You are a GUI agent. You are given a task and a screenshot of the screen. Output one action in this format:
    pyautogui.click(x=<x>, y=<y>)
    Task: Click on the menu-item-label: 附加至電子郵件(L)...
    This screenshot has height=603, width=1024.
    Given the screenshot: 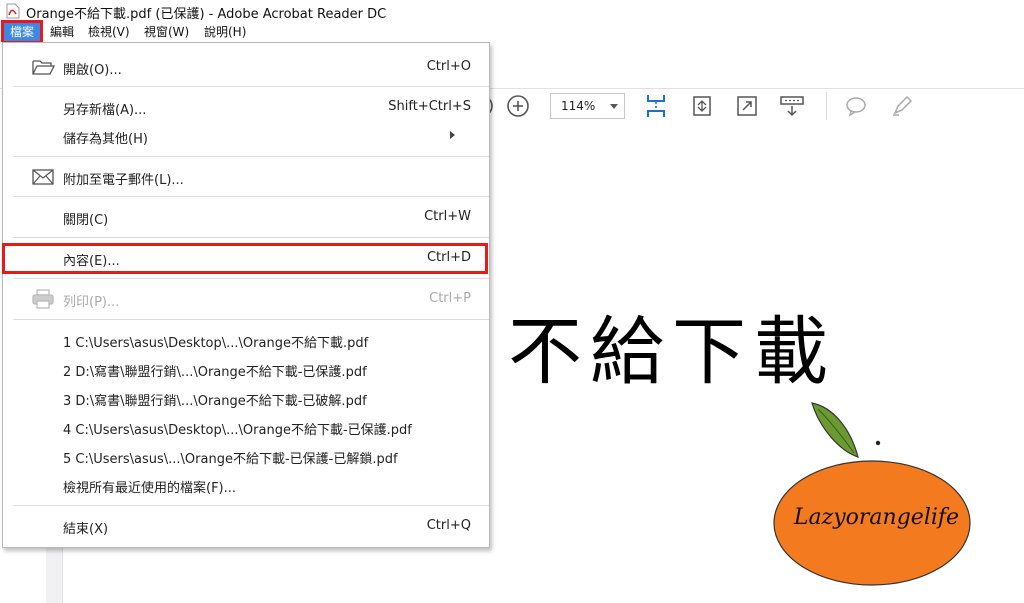 What is the action you would take?
    pyautogui.click(x=123, y=180)
    